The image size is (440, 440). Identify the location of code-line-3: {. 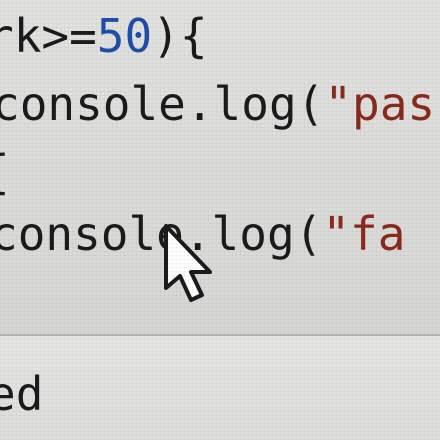
(5, 172).